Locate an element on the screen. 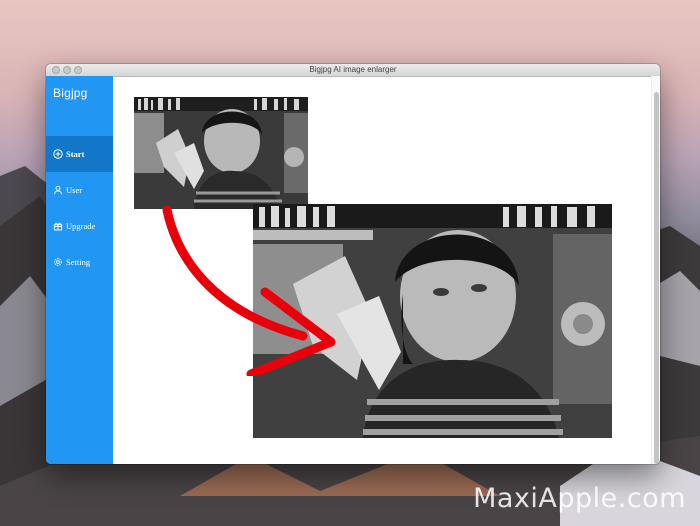  gift-icon is located at coordinates (58, 226).